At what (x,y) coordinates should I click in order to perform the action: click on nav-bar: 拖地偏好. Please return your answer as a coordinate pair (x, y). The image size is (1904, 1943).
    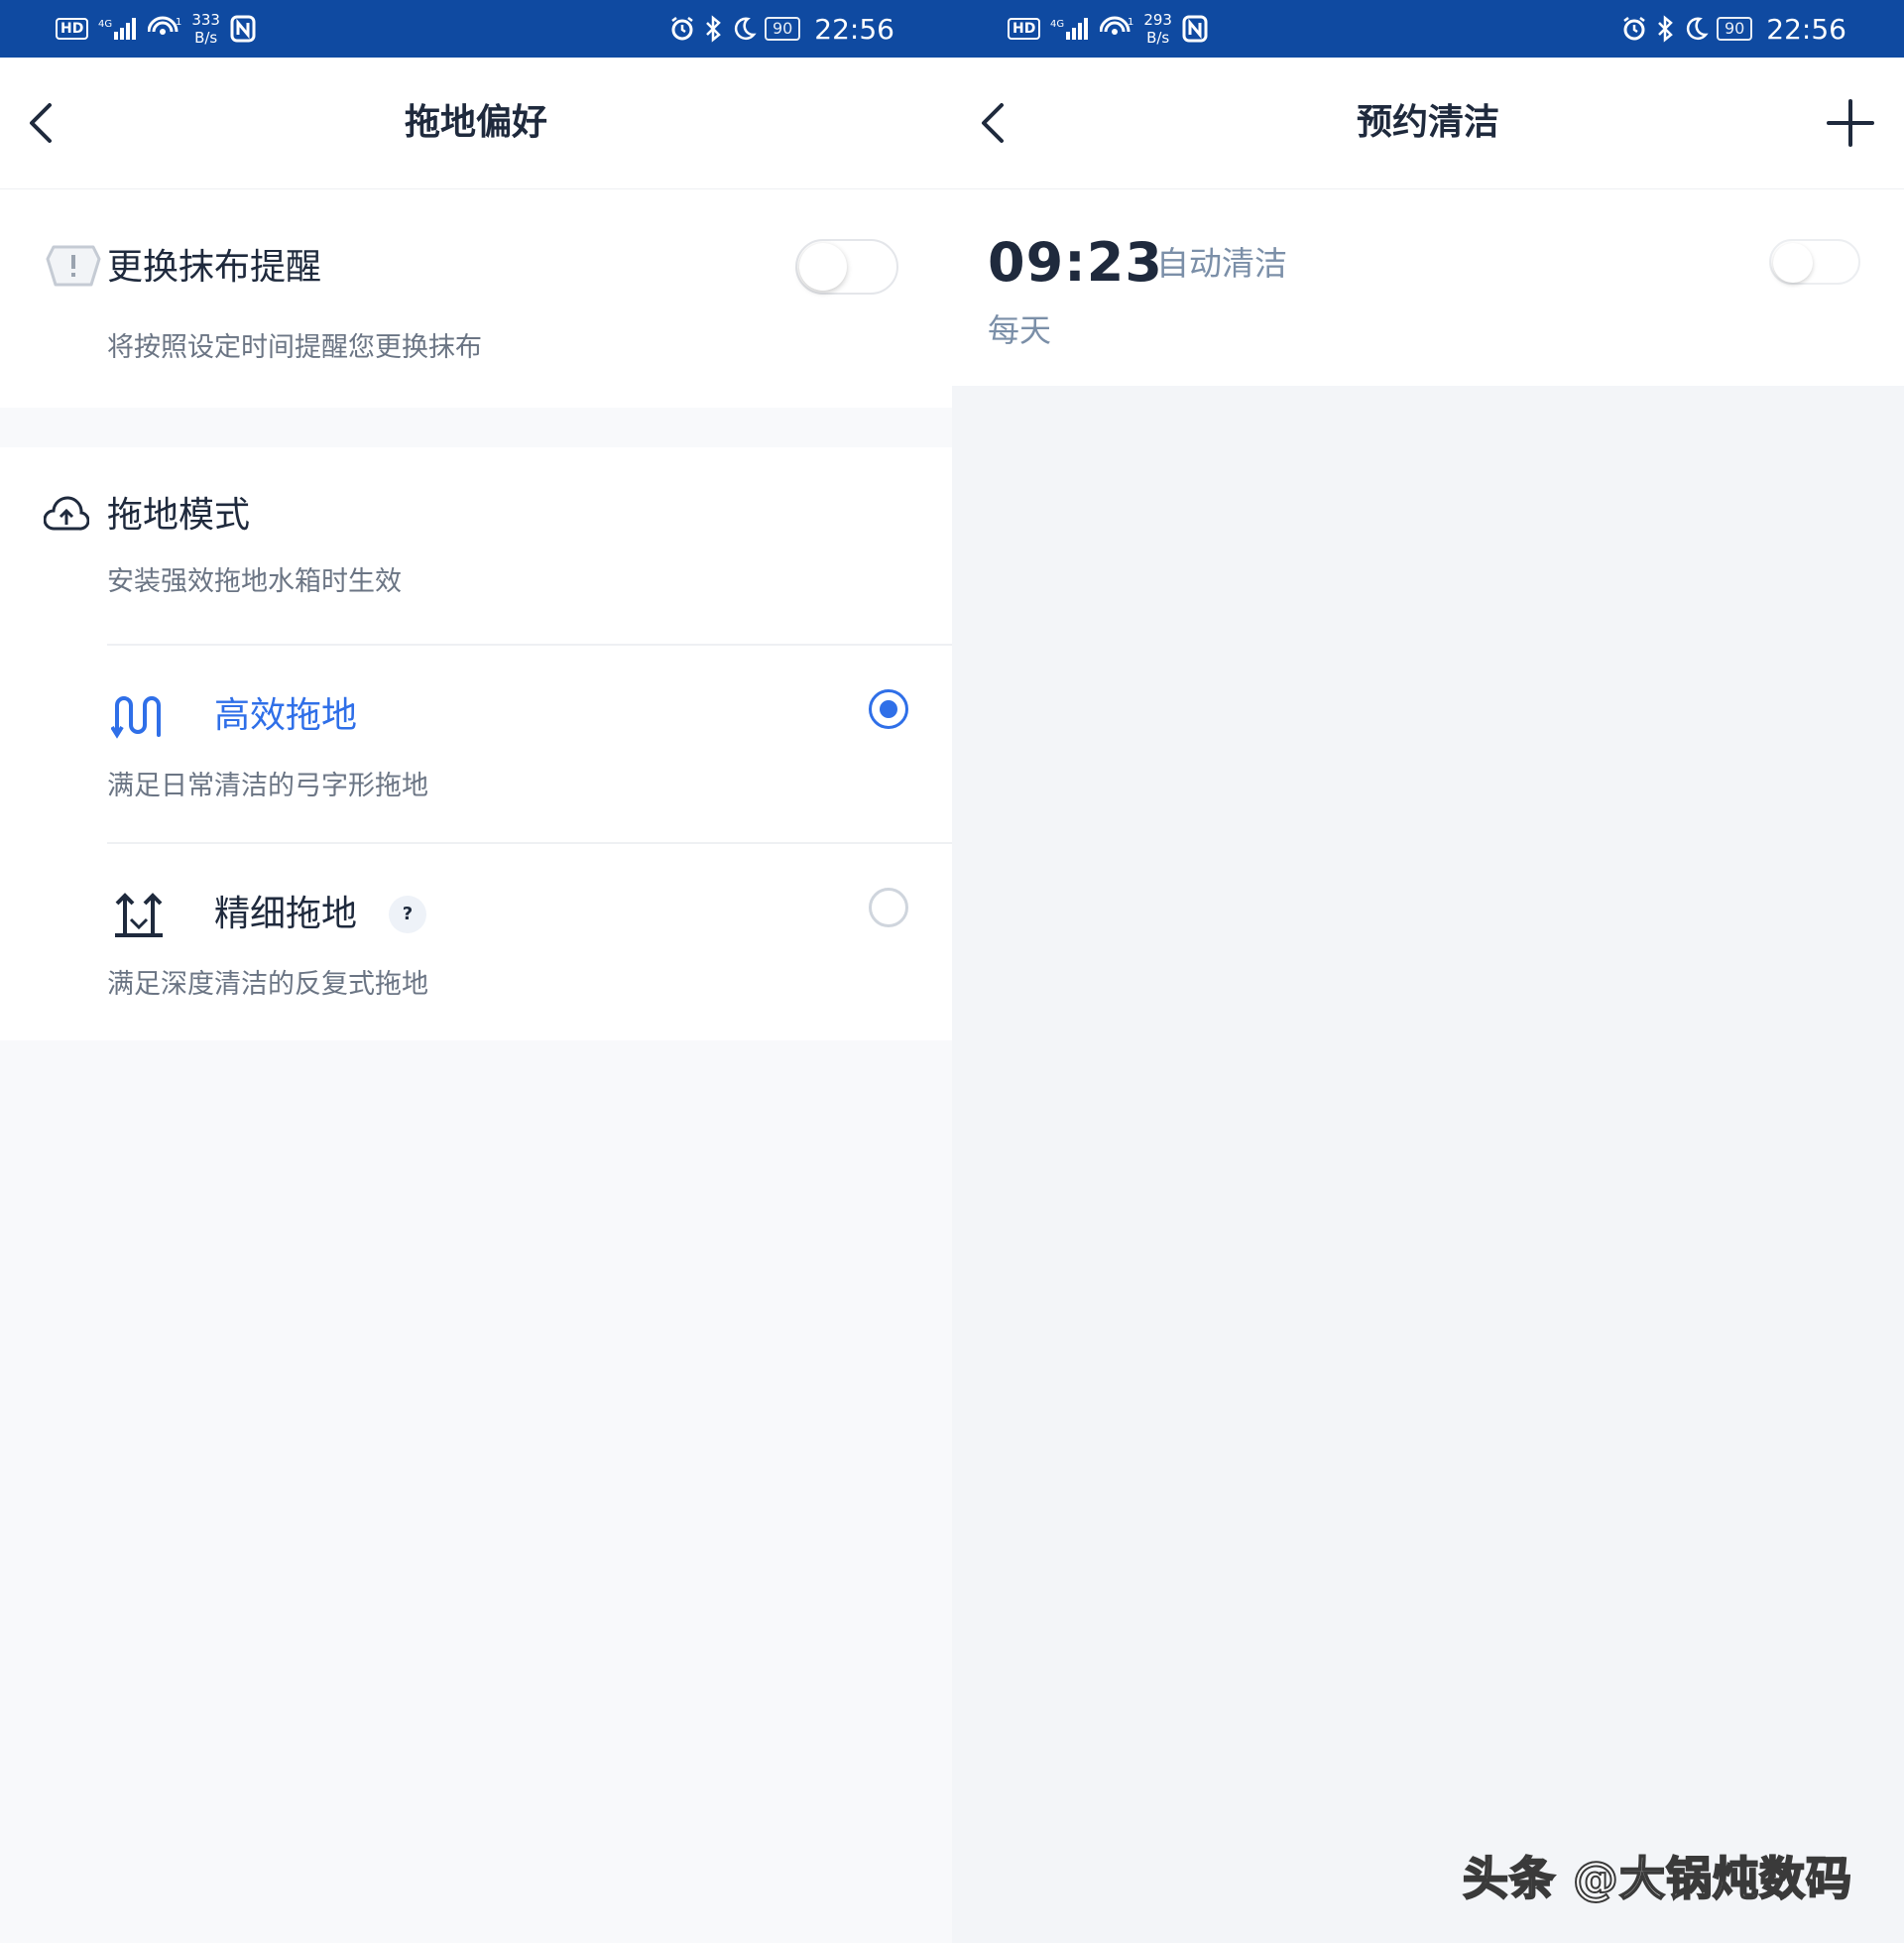
    Looking at the image, I should click on (476, 124).